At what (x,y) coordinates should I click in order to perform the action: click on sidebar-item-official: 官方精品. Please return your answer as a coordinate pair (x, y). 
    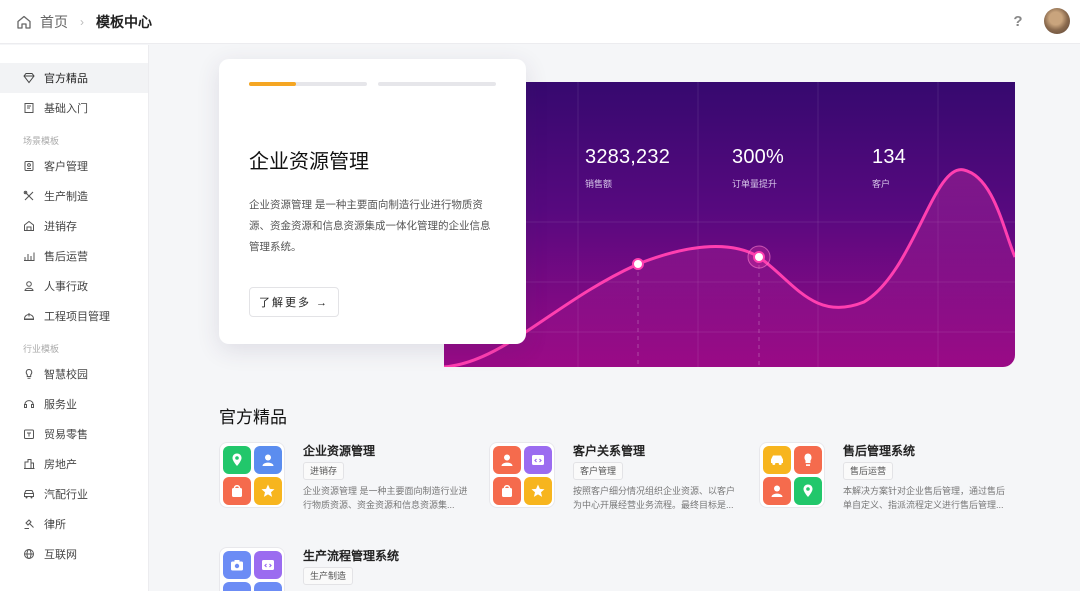
    Looking at the image, I should click on (74, 78).